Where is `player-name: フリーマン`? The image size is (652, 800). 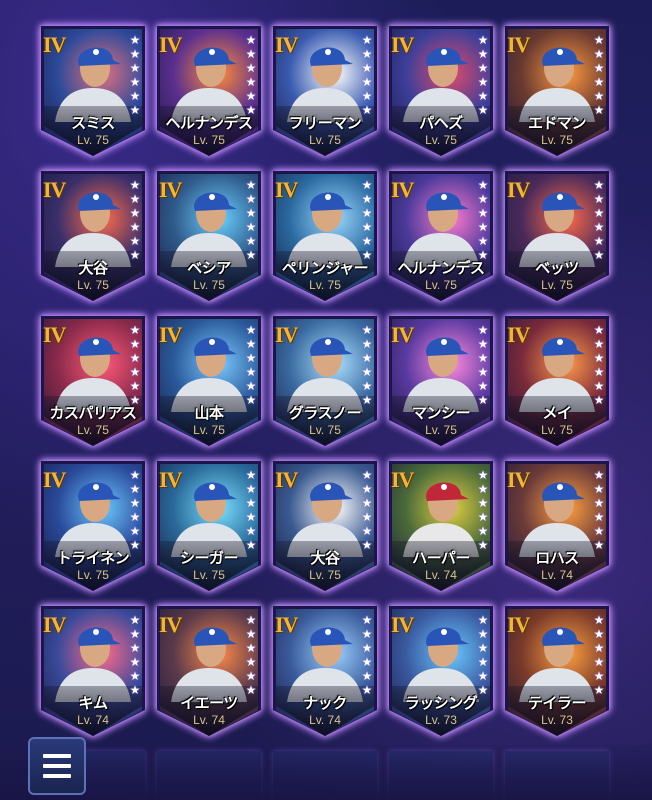 player-name: フリーマン is located at coordinates (325, 123).